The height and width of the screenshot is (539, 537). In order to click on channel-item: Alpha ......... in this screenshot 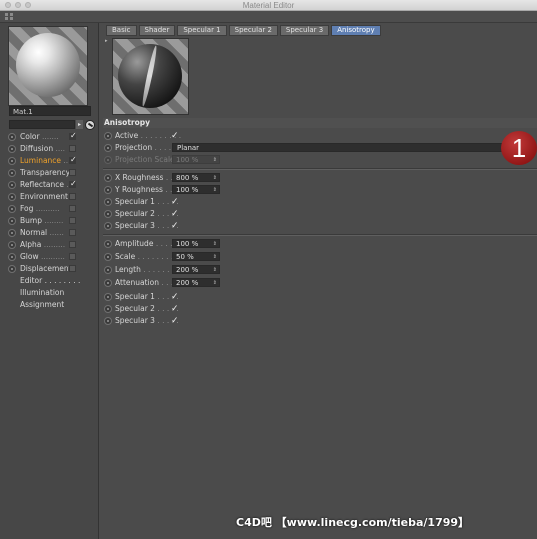, I will do `click(52, 245)`.